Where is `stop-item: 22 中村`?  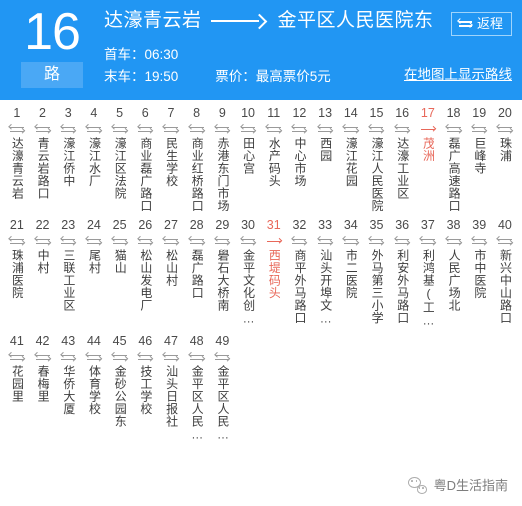
stop-item: 22 中村 is located at coordinates (43, 270).